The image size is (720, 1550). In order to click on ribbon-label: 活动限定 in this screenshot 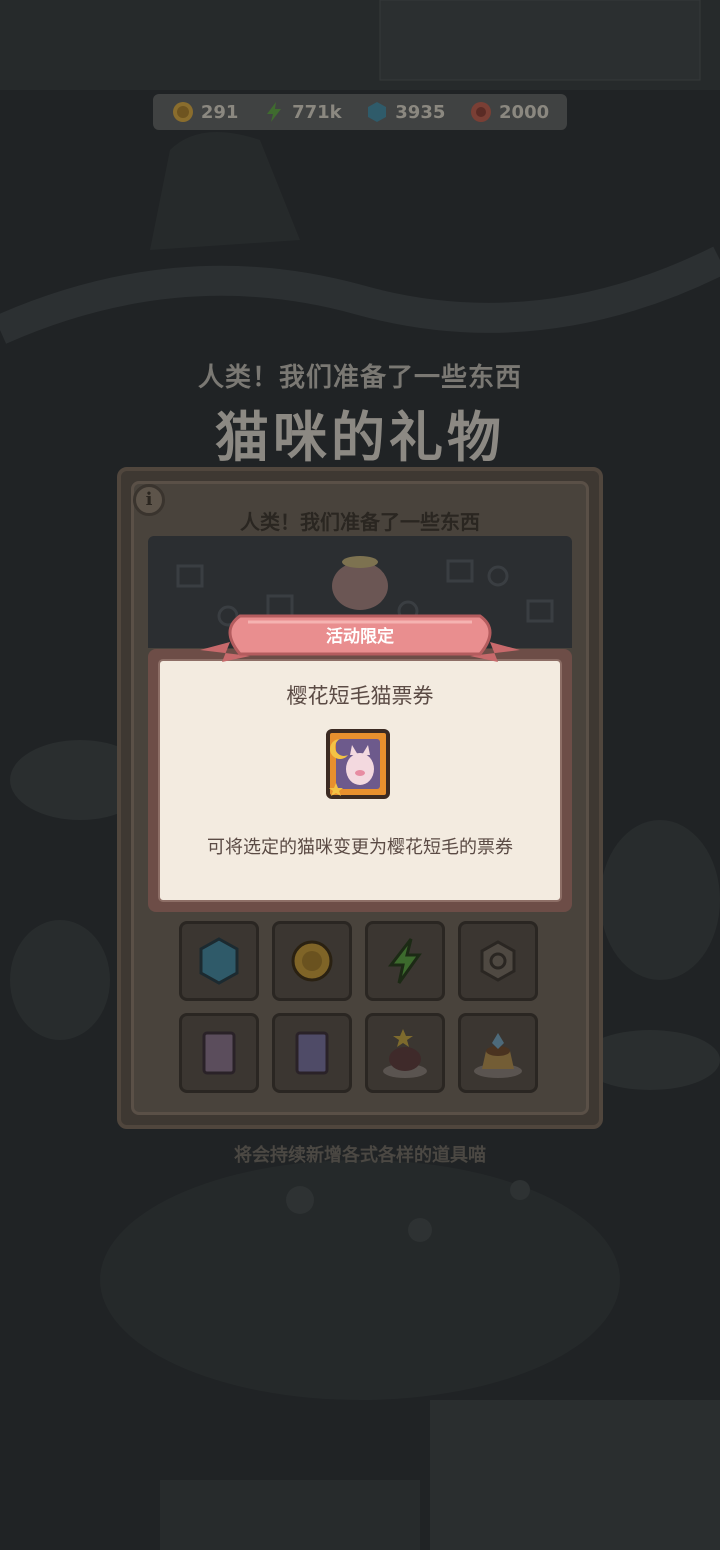, I will do `click(360, 637)`.